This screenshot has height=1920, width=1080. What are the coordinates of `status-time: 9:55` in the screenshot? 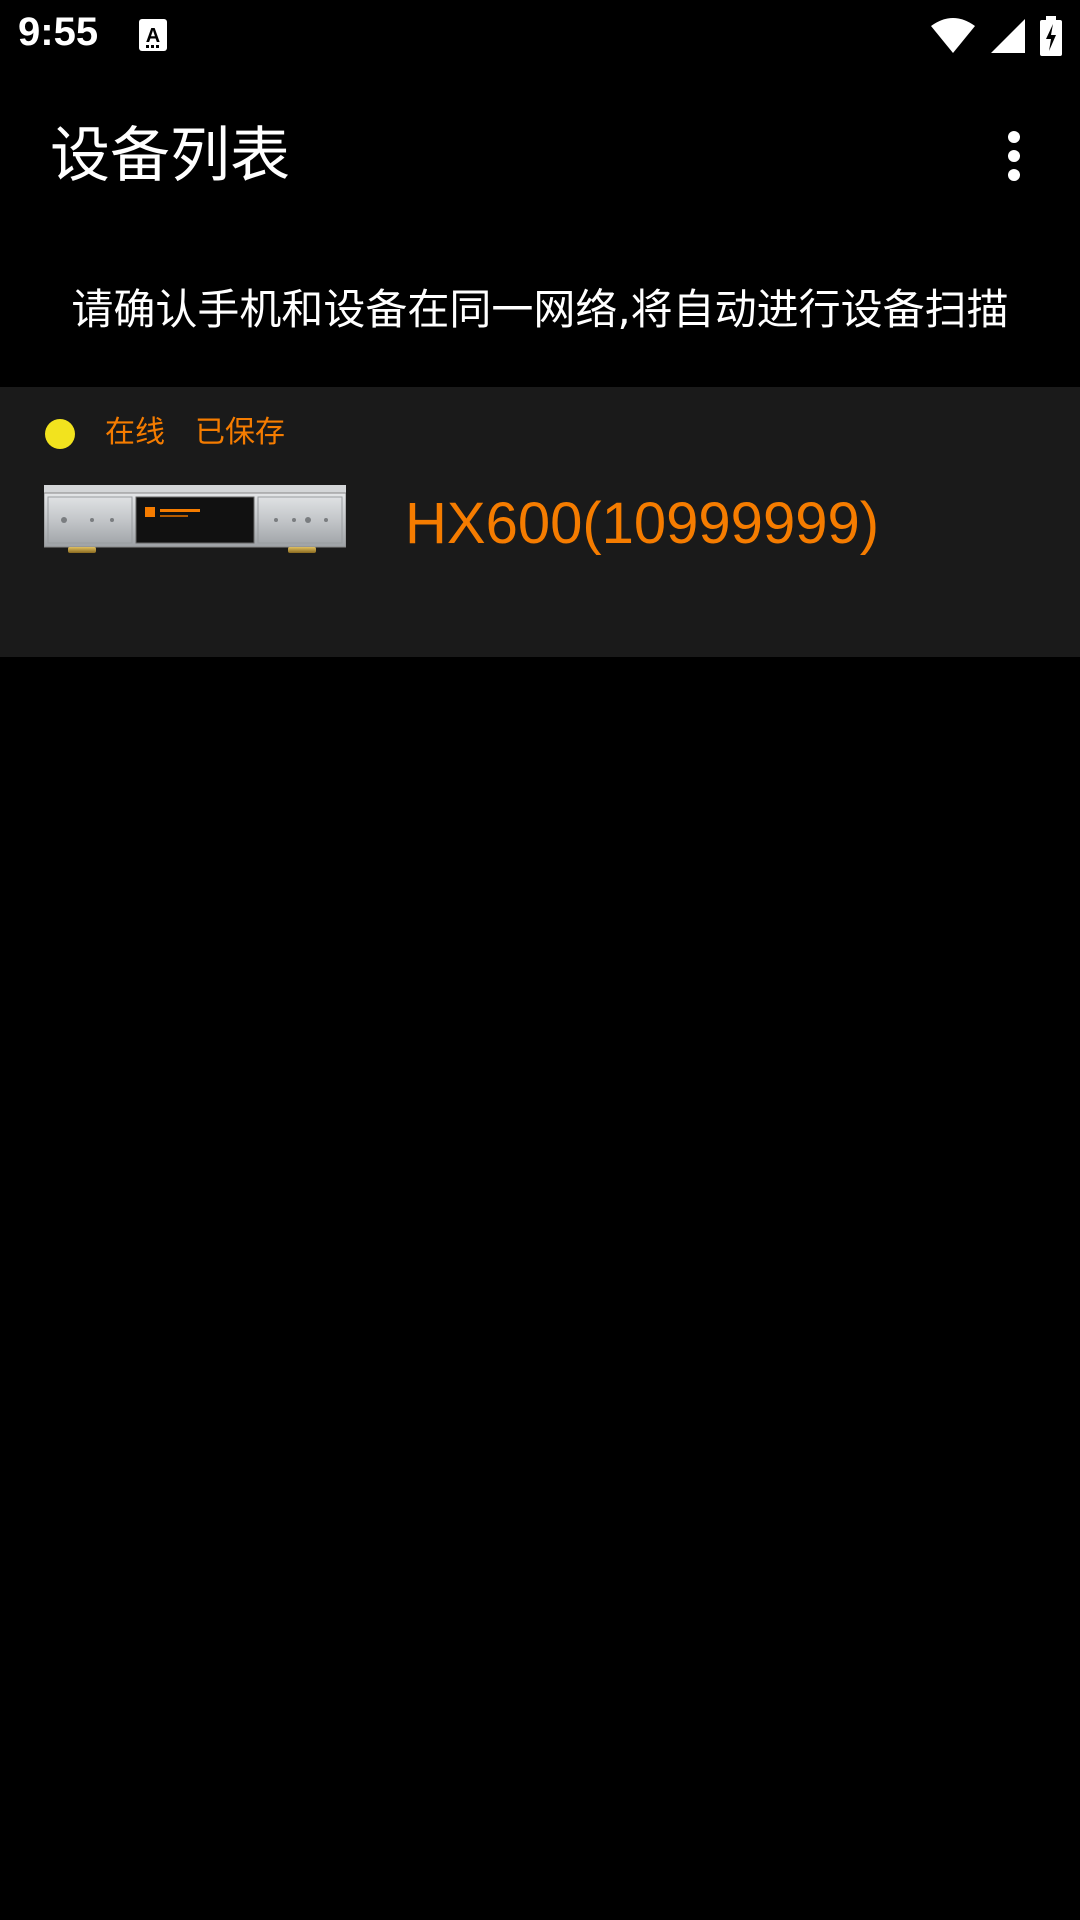 It's located at (58, 32).